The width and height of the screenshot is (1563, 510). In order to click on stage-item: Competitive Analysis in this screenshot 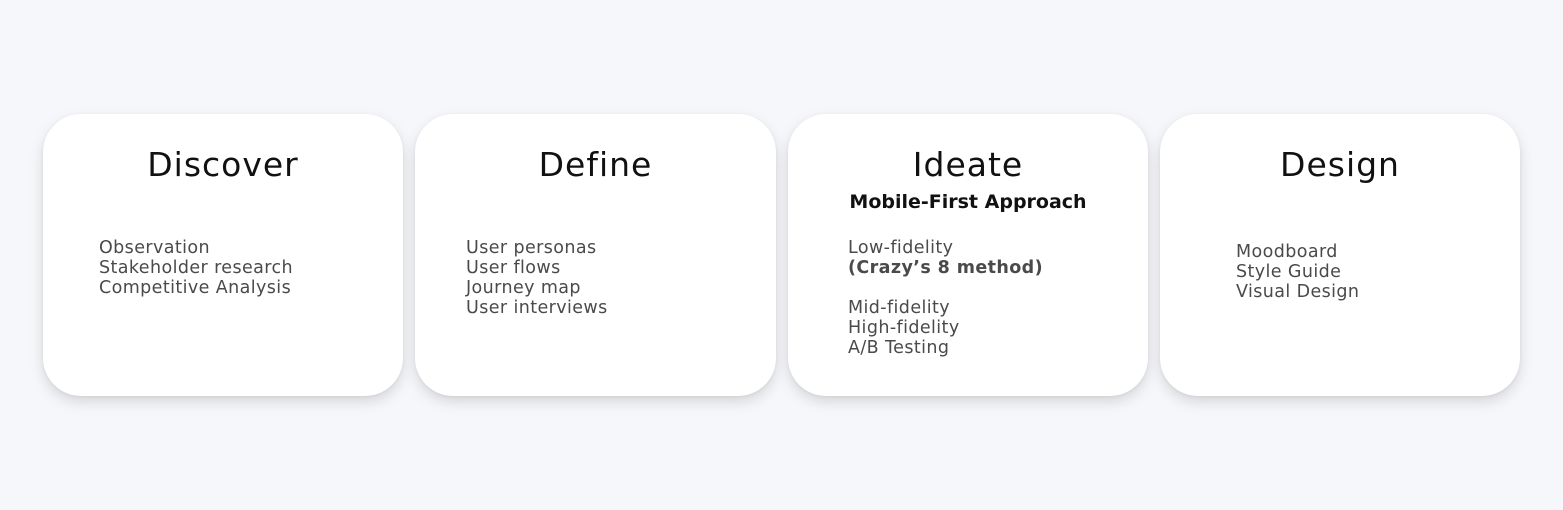, I will do `click(195, 288)`.